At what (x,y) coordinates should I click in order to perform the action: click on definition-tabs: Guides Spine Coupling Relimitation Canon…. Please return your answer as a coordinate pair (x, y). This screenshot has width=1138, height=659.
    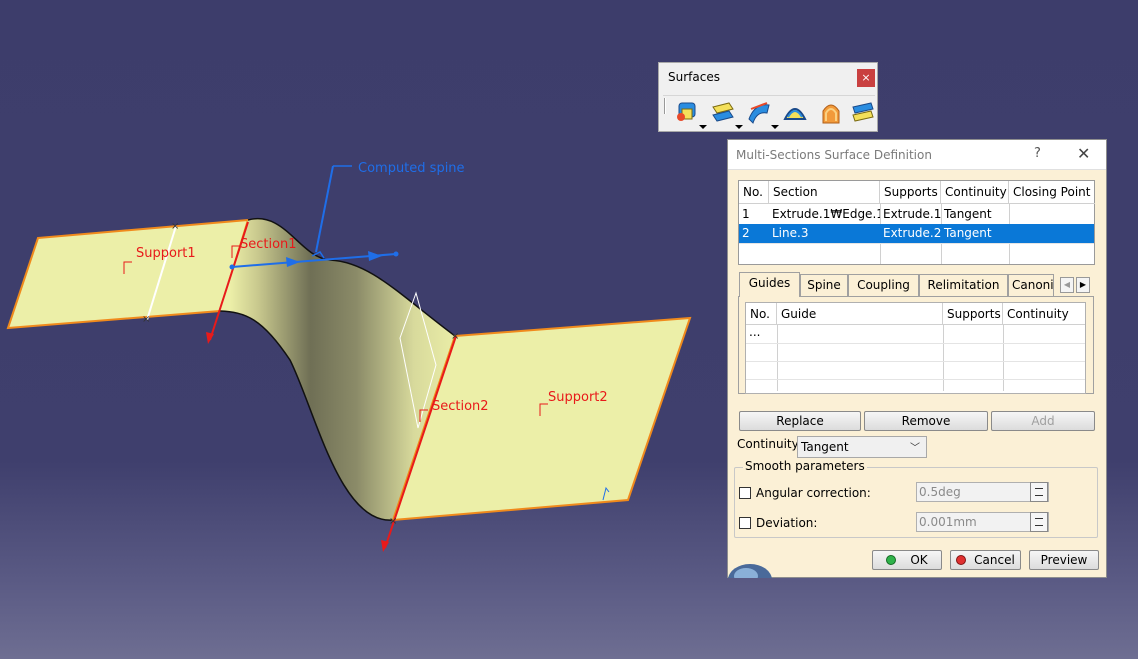
    Looking at the image, I should click on (916, 284).